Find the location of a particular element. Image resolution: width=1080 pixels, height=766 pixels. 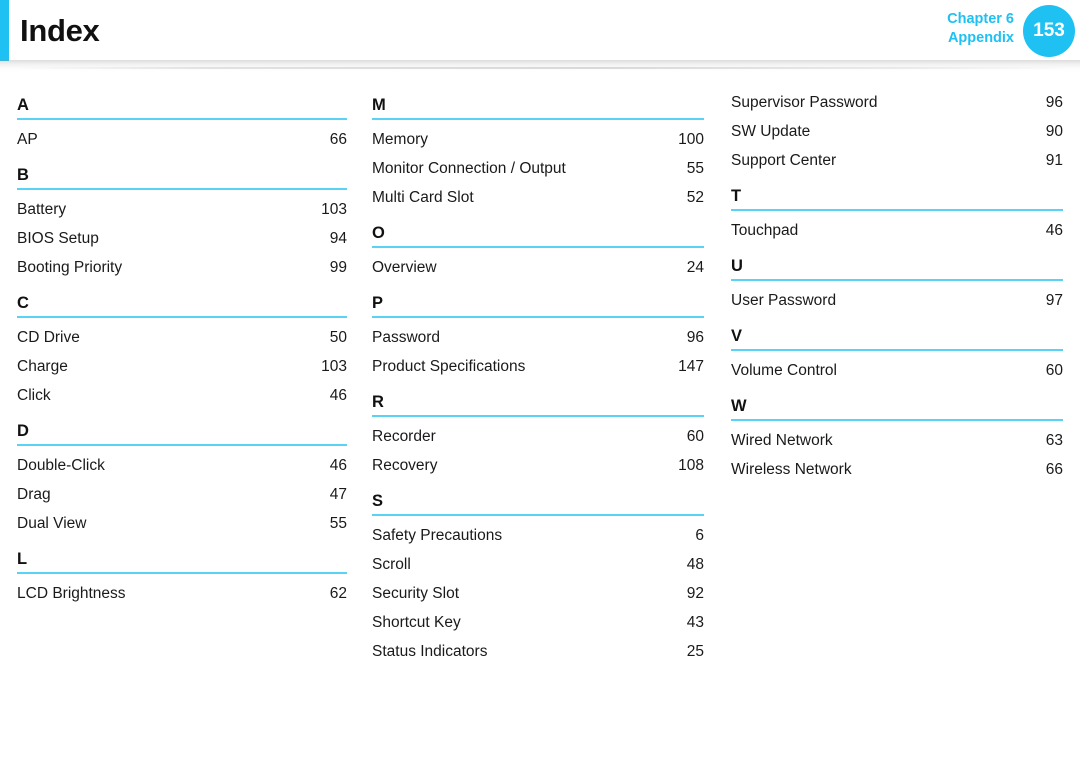

index-entry-page-number: 6 is located at coordinates (699, 535).